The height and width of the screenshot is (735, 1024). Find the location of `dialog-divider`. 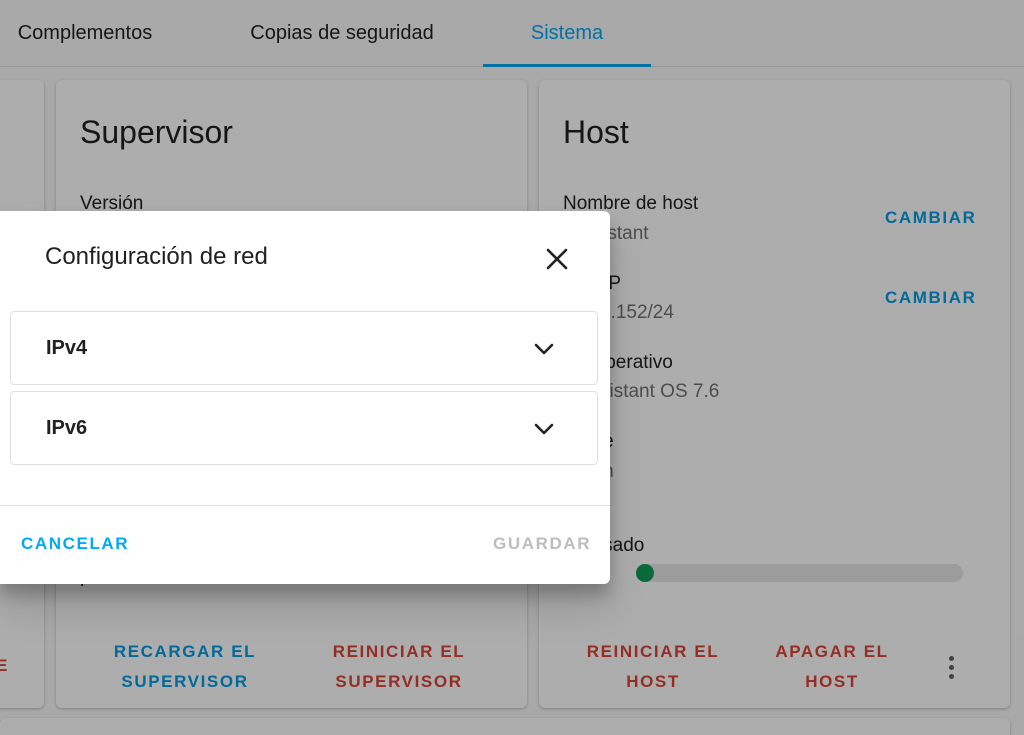

dialog-divider is located at coordinates (305, 505).